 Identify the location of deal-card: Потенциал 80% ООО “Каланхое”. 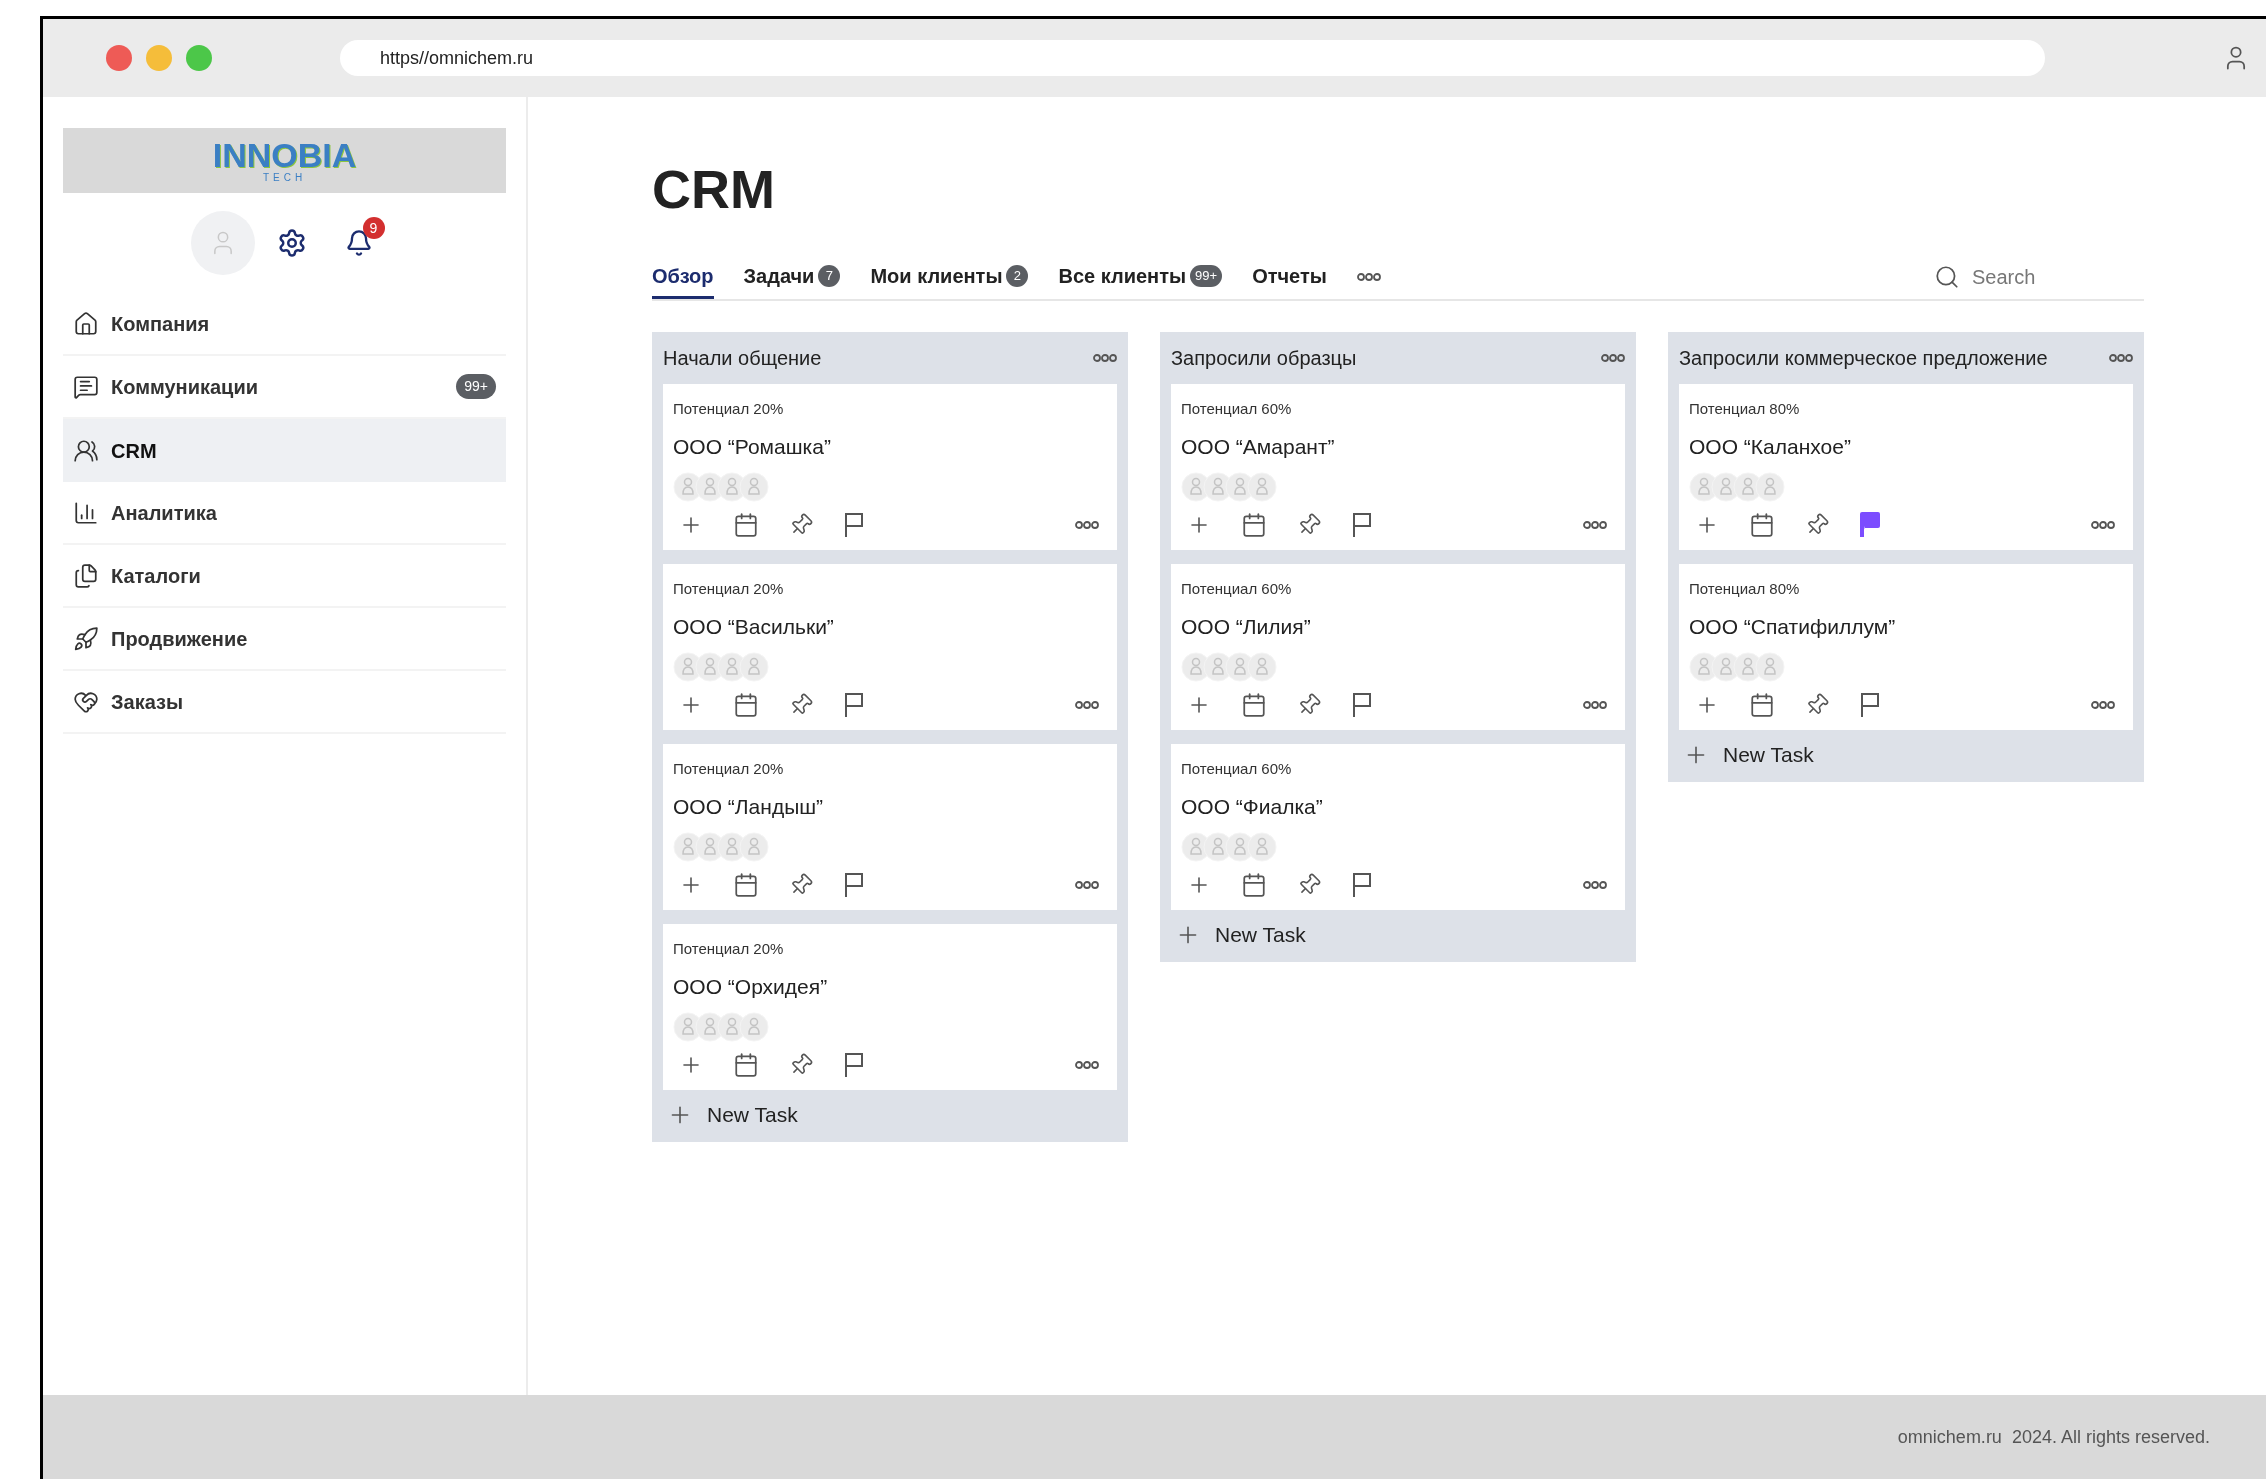
(1906, 467).